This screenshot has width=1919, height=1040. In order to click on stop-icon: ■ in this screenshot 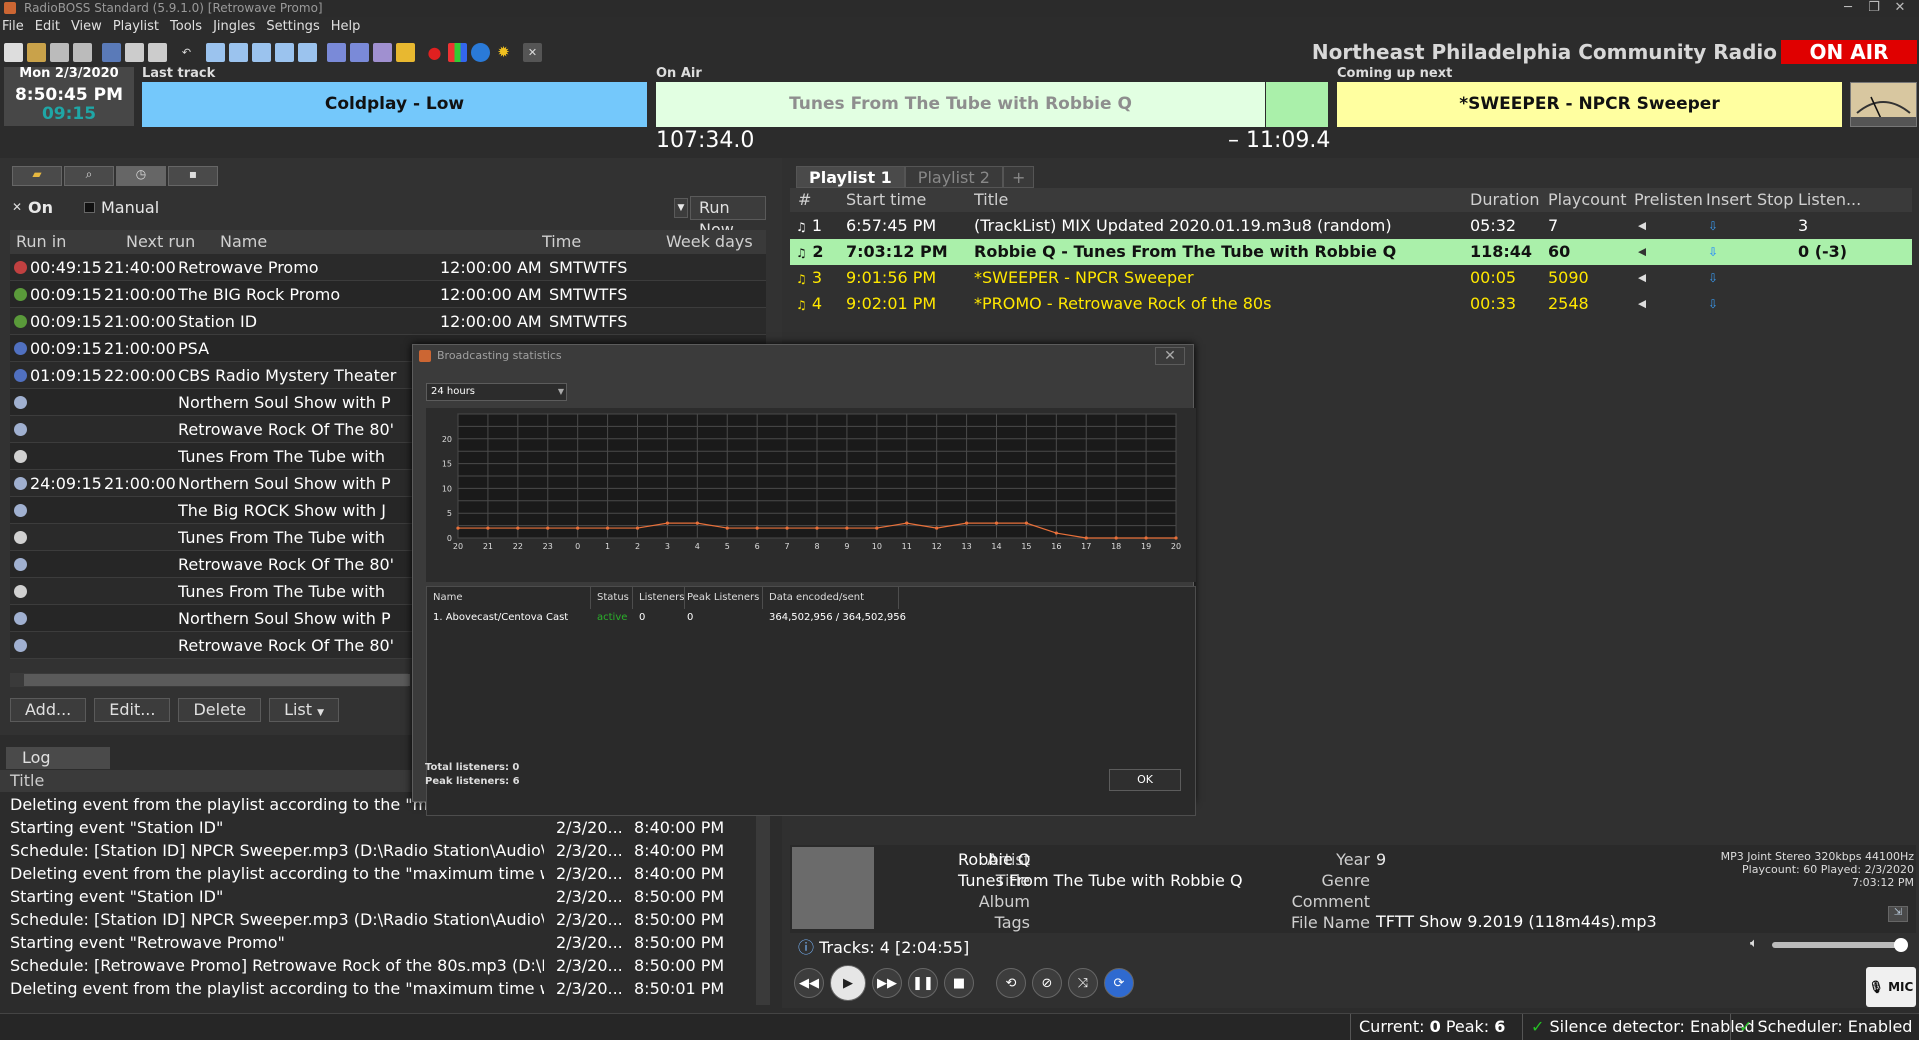, I will do `click(959, 983)`.